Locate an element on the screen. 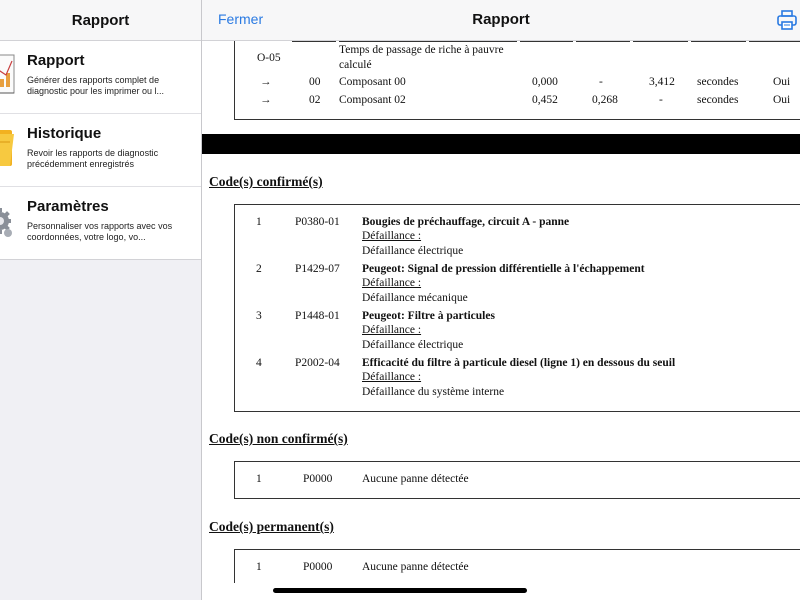 This screenshot has width=800, height=600. row-number: 00 is located at coordinates (315, 82).